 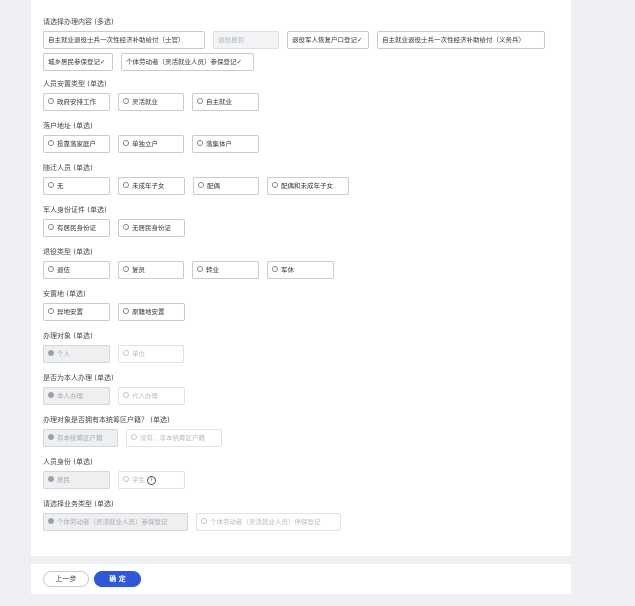 I want to click on option-label: 有居民身份证, so click(x=76, y=228).